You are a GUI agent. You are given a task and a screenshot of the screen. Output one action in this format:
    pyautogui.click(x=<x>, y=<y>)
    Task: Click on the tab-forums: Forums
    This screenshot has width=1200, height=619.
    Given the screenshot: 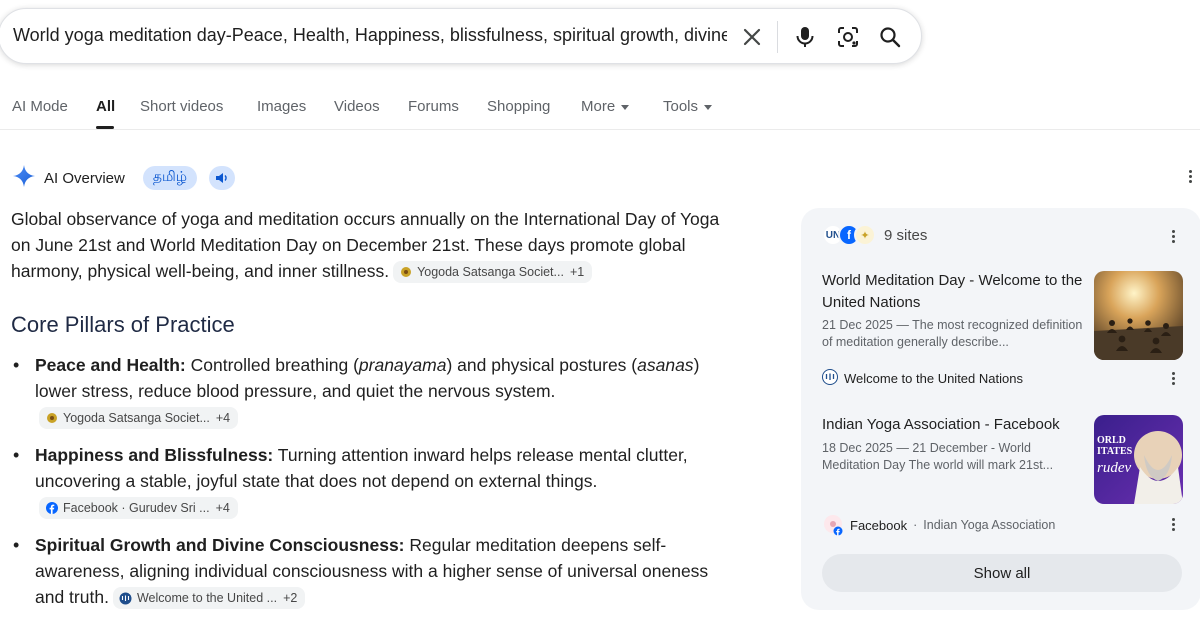 What is the action you would take?
    pyautogui.click(x=433, y=106)
    